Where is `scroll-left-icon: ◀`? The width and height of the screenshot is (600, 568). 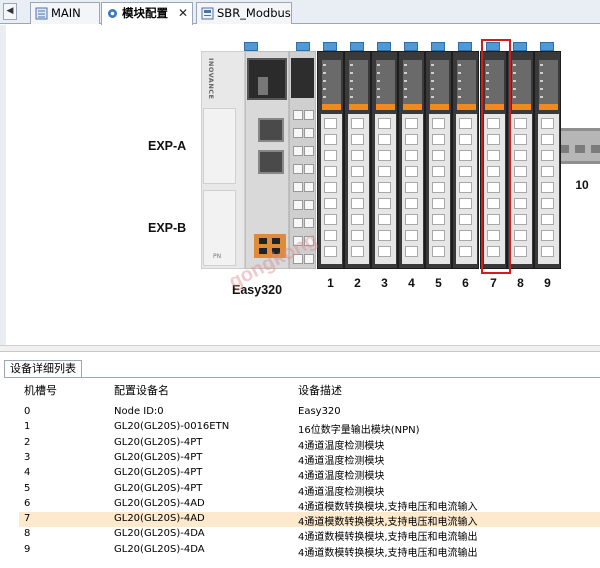 scroll-left-icon: ◀ is located at coordinates (10, 11).